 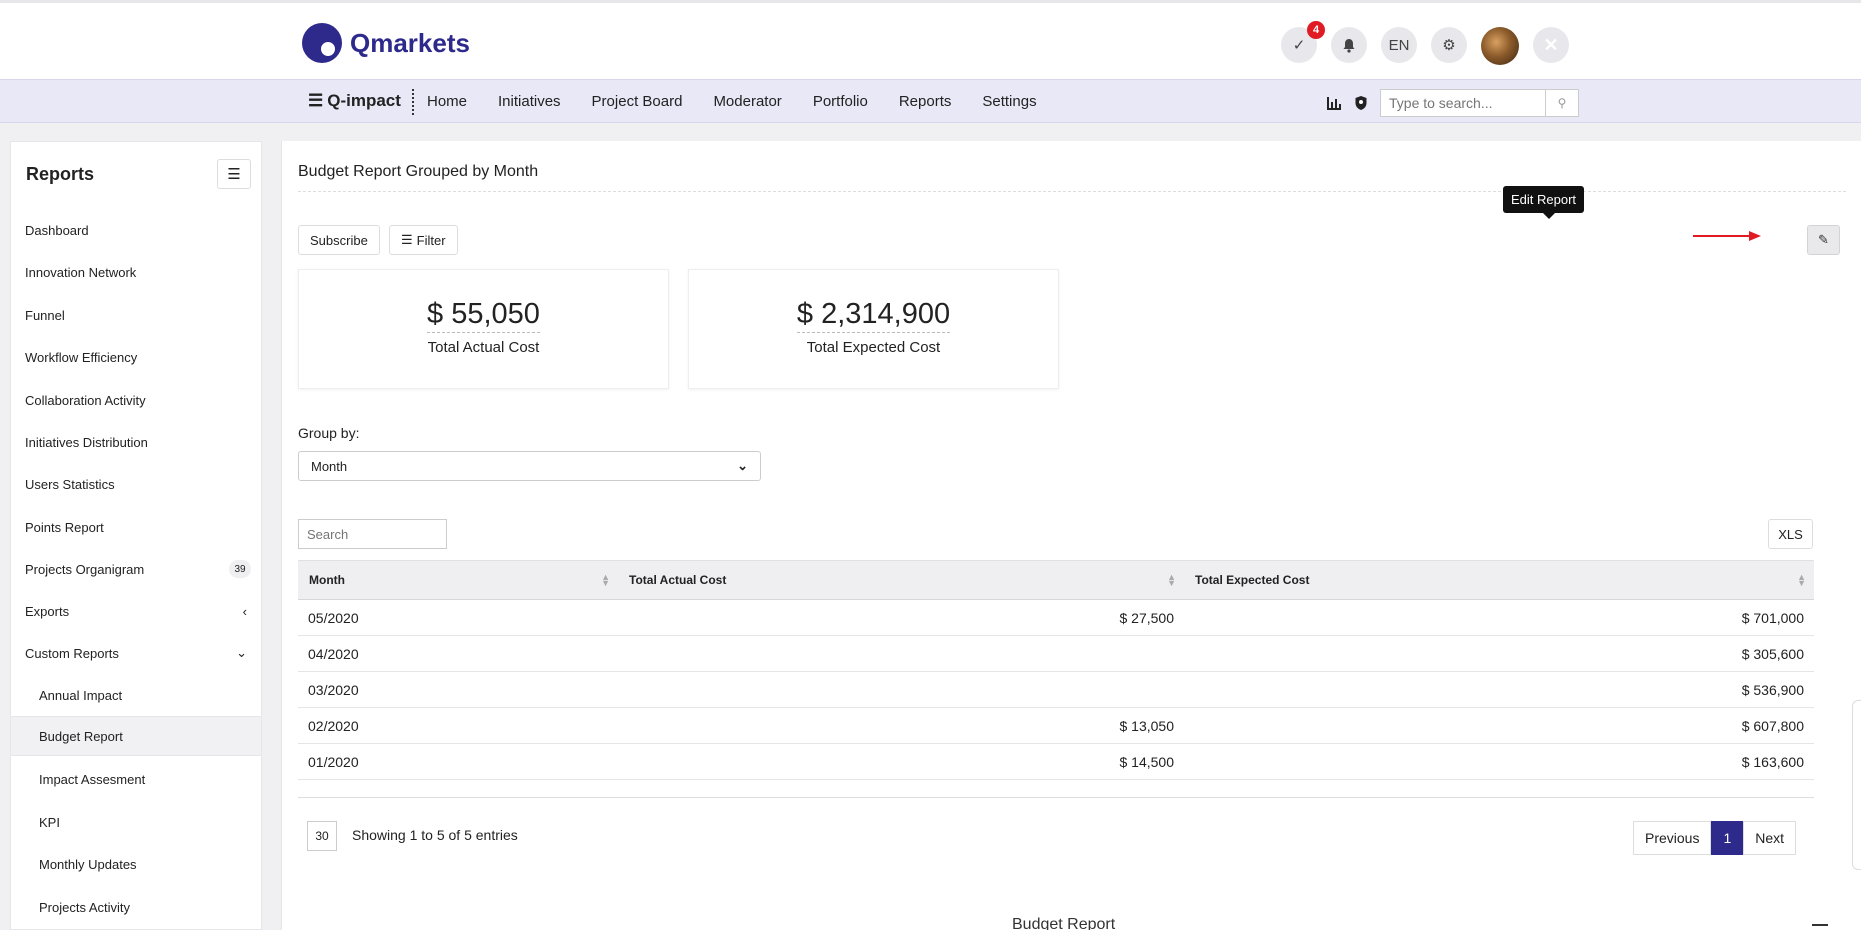 I want to click on cell-month: 03/2020, so click(x=333, y=689).